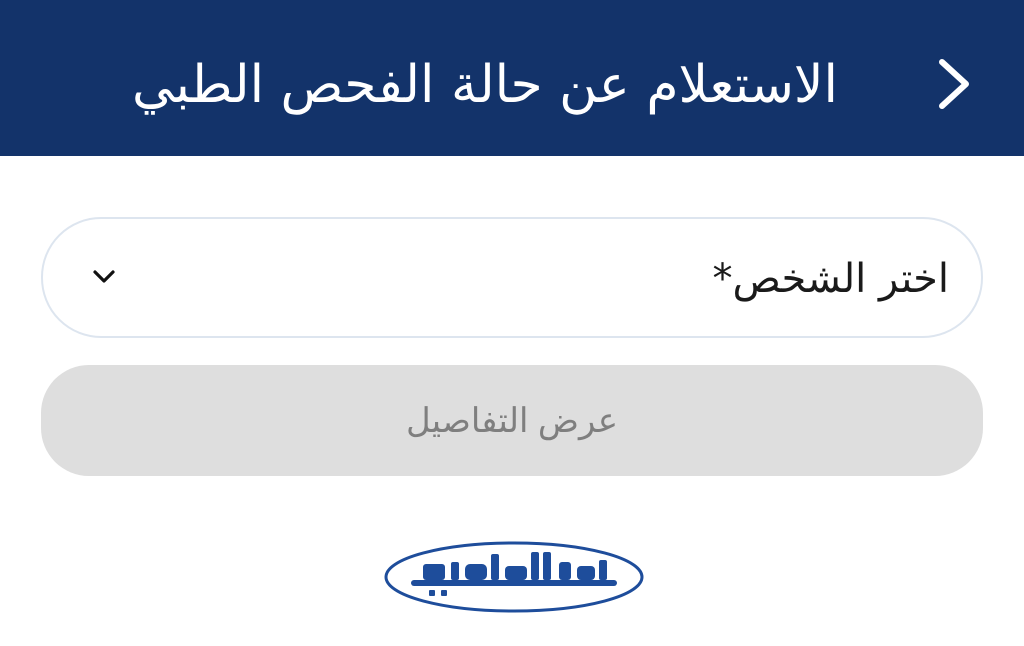  I want to click on person-select-label: اختر الشخص*, so click(830, 279).